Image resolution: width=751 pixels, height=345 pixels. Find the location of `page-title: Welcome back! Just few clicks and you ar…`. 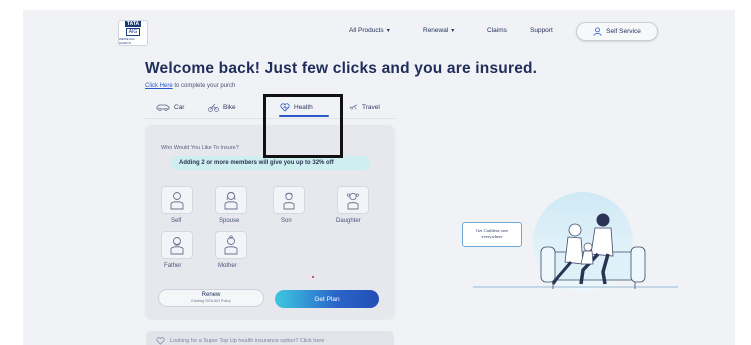

page-title: Welcome back! Just few clicks and you ar… is located at coordinates (341, 68).